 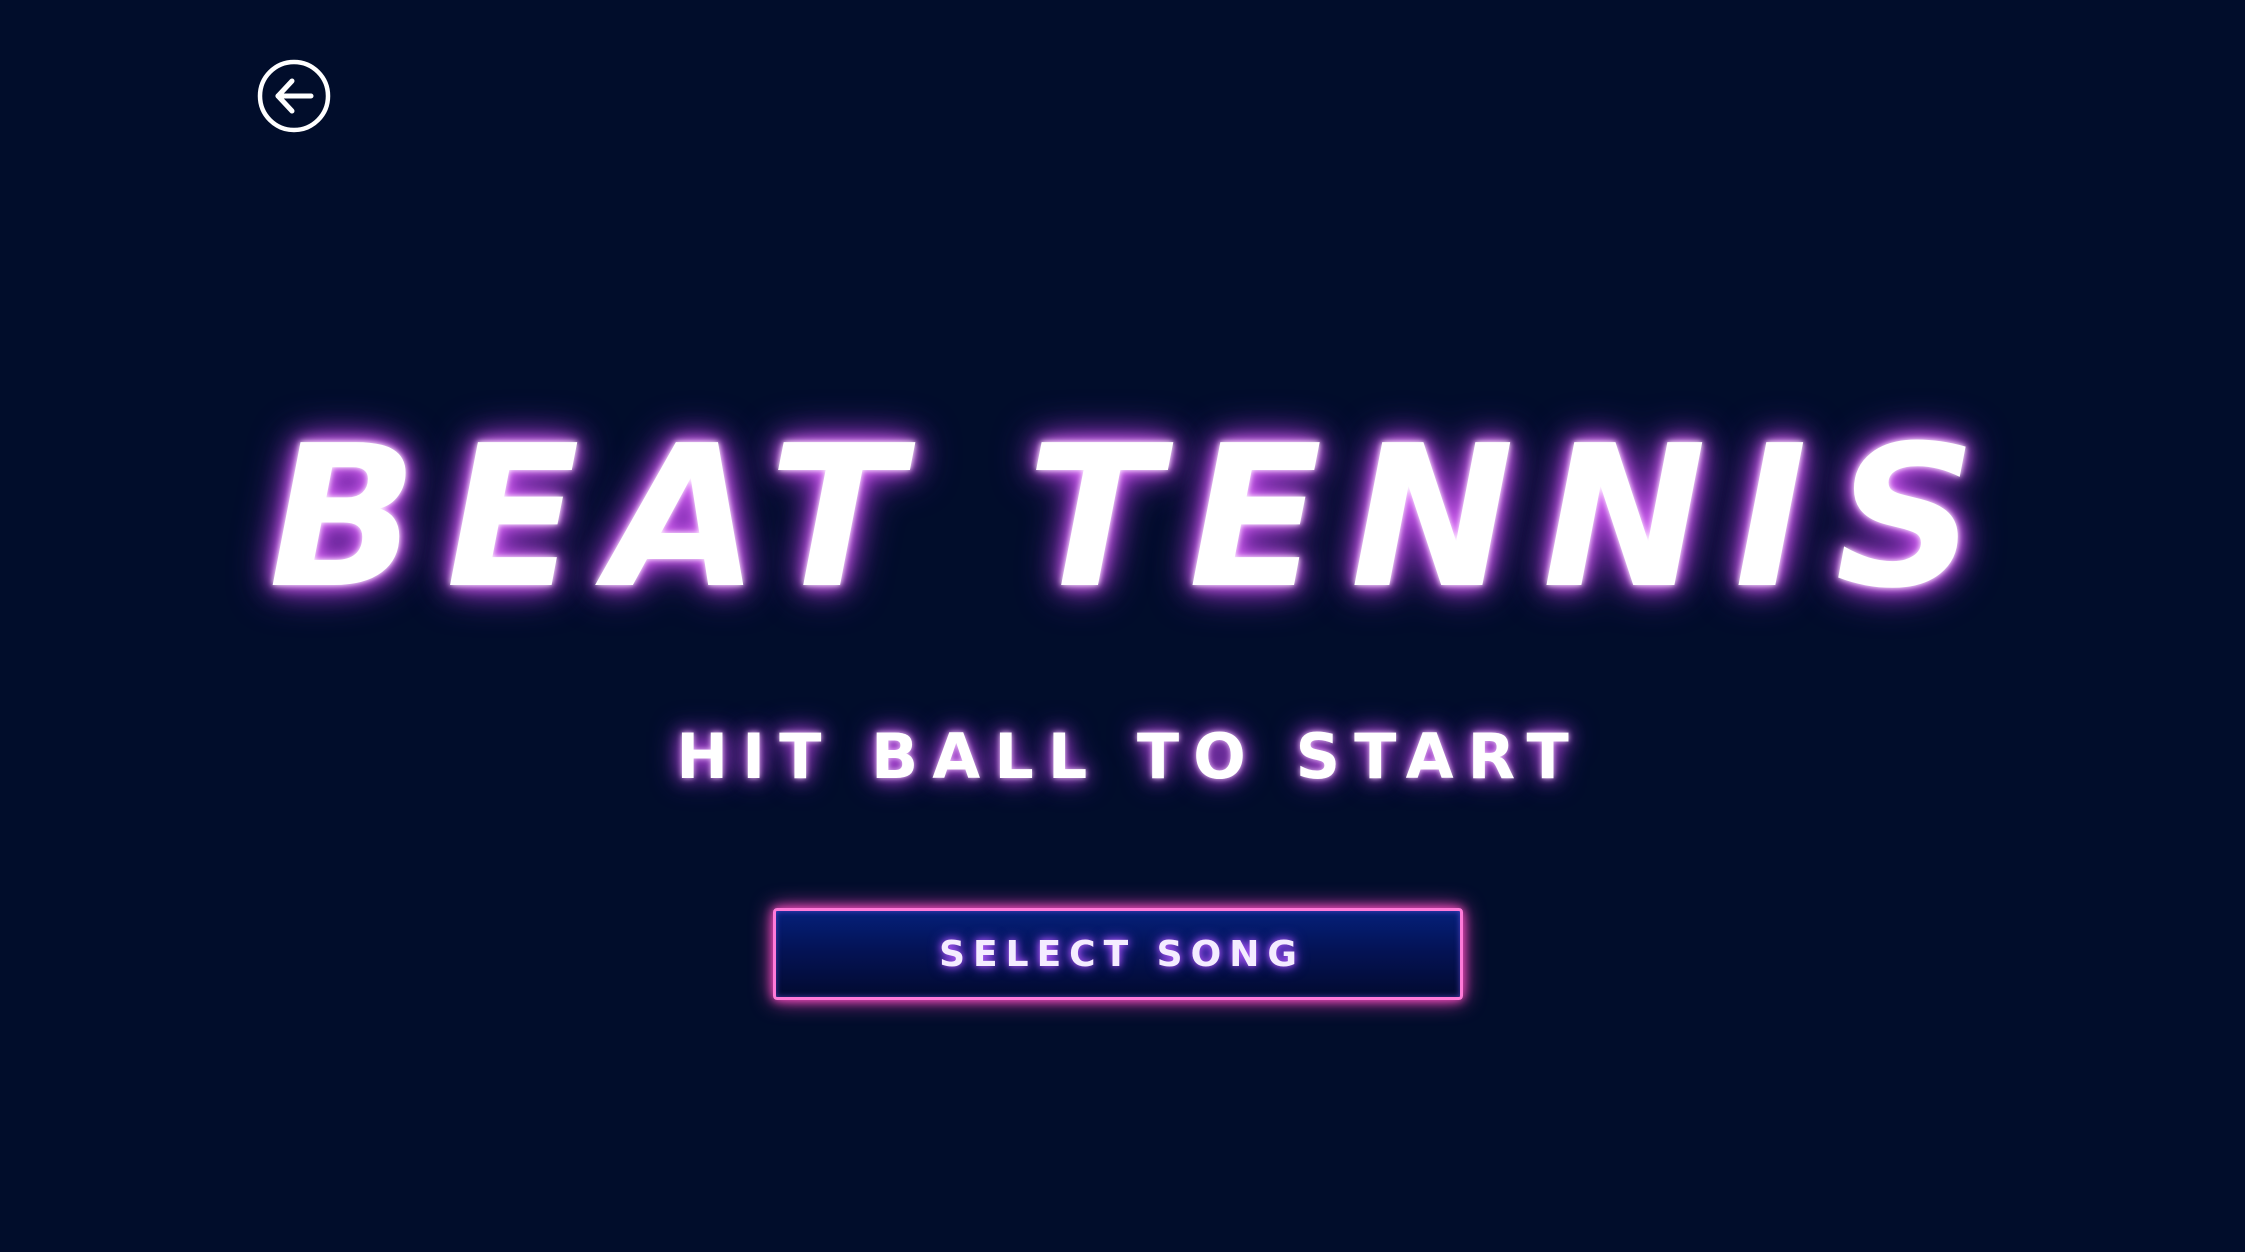 I want to click on back-button, so click(x=294, y=96).